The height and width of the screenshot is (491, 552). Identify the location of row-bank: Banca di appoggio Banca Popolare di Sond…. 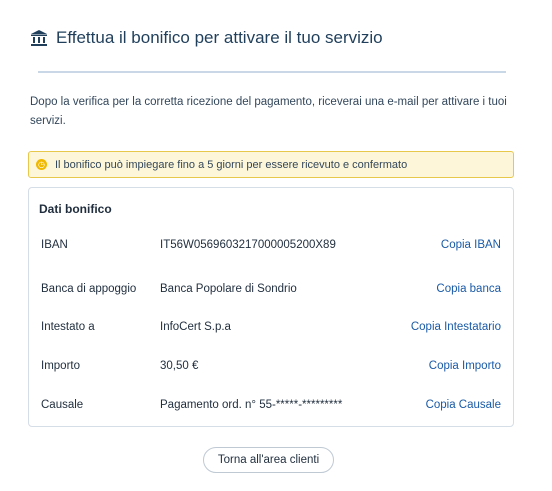
(271, 293).